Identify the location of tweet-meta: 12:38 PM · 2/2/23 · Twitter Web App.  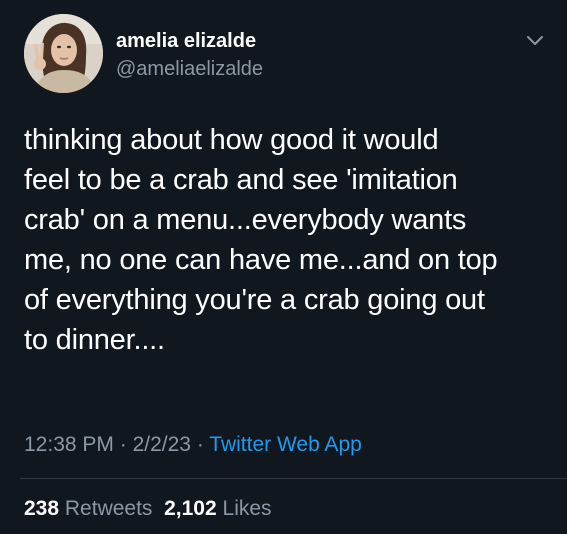
(193, 445).